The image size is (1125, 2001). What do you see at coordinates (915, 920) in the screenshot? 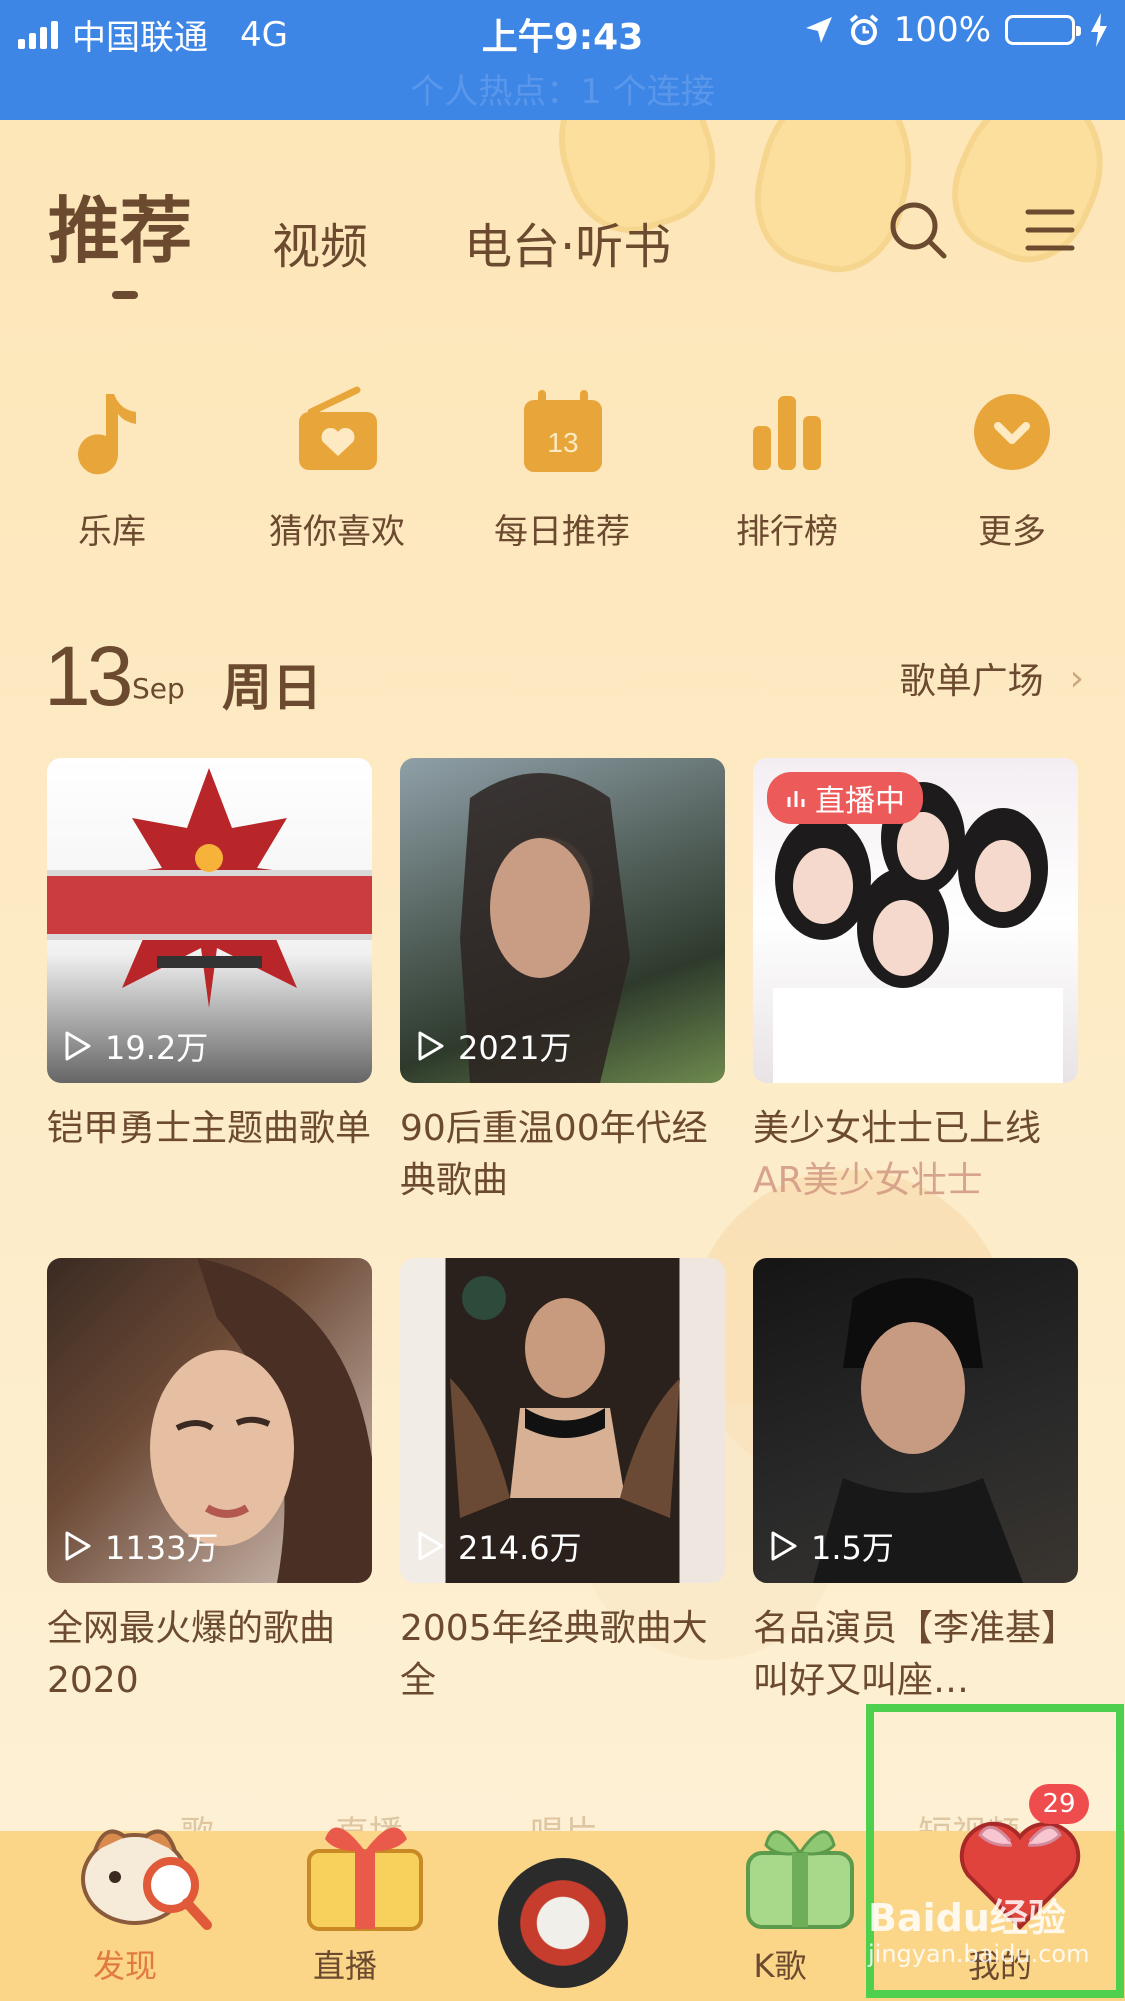
I see `playlist-cover: 直播中` at bounding box center [915, 920].